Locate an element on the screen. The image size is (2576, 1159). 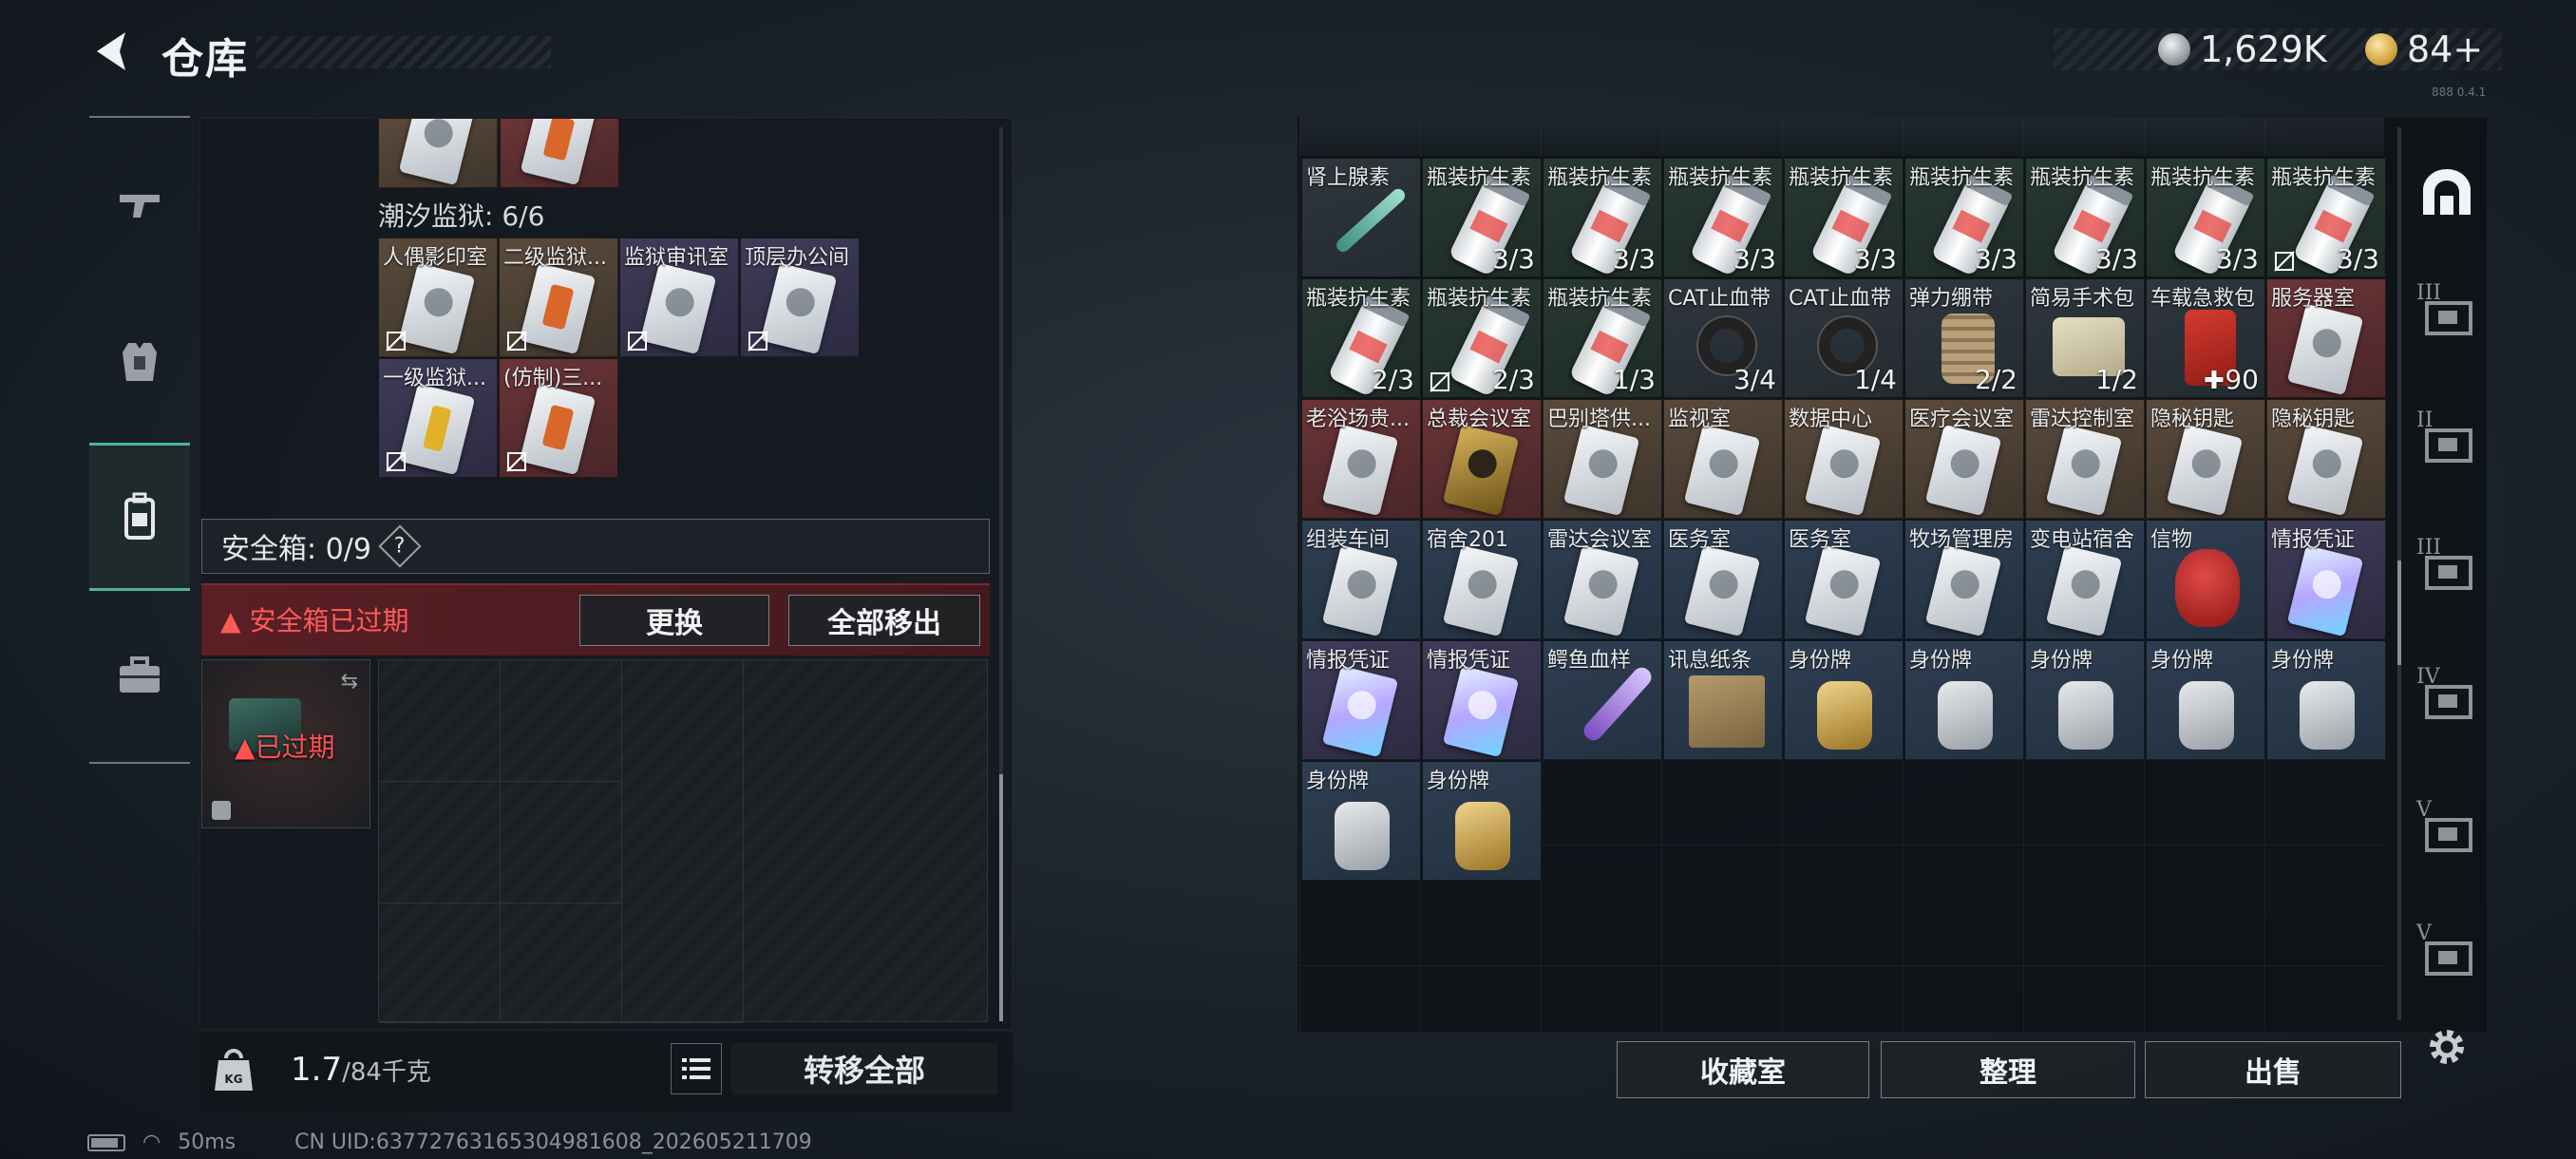
back-arrow-icon is located at coordinates (112, 51).